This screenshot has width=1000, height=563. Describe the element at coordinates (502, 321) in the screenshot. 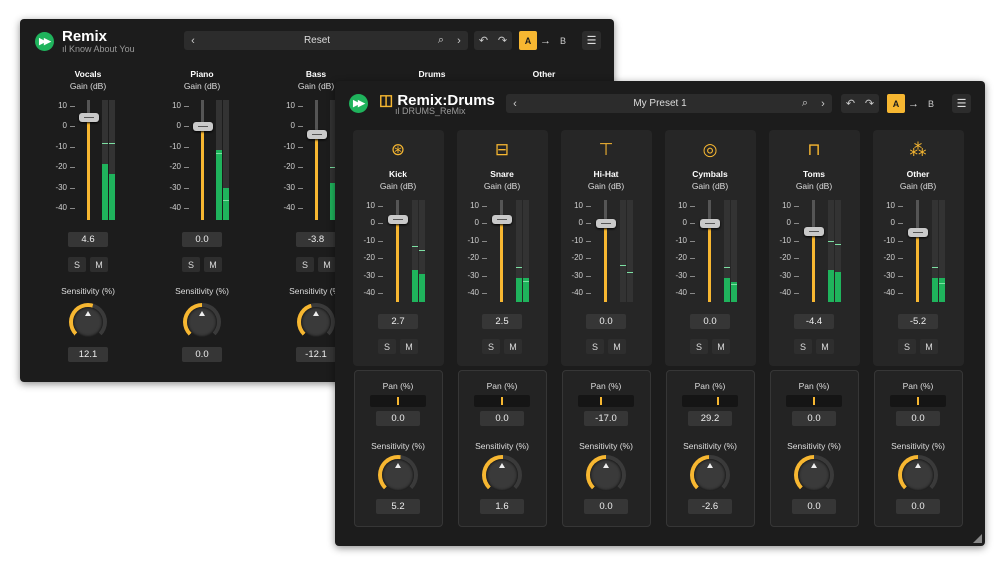

I see `gain-value: 2.5` at that location.